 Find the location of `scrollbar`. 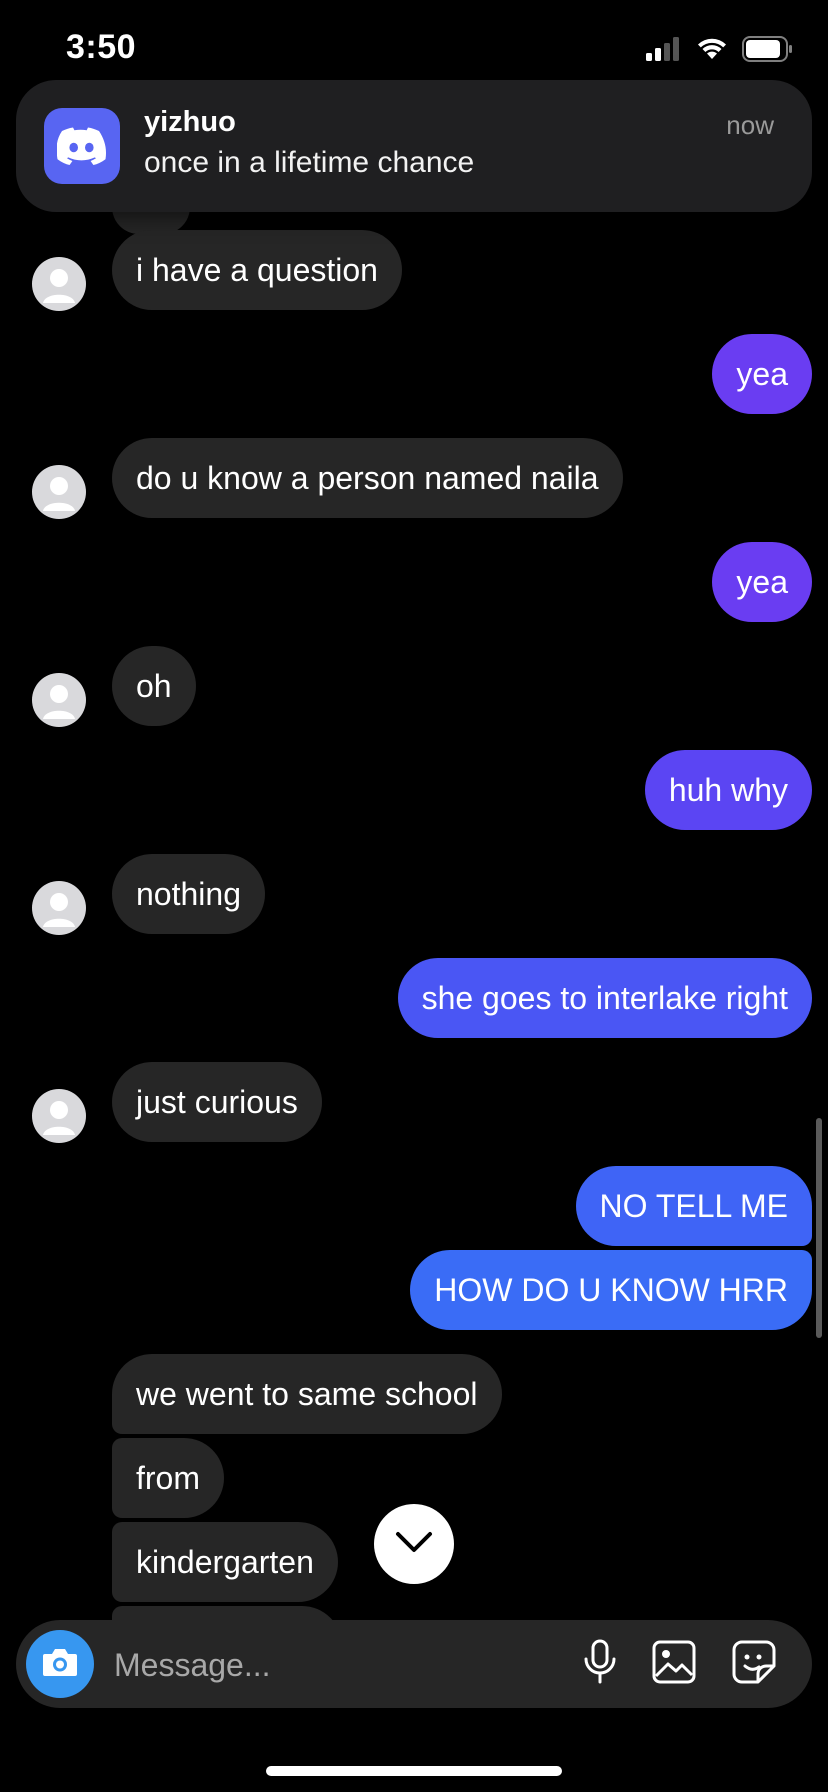

scrollbar is located at coordinates (819, 1228).